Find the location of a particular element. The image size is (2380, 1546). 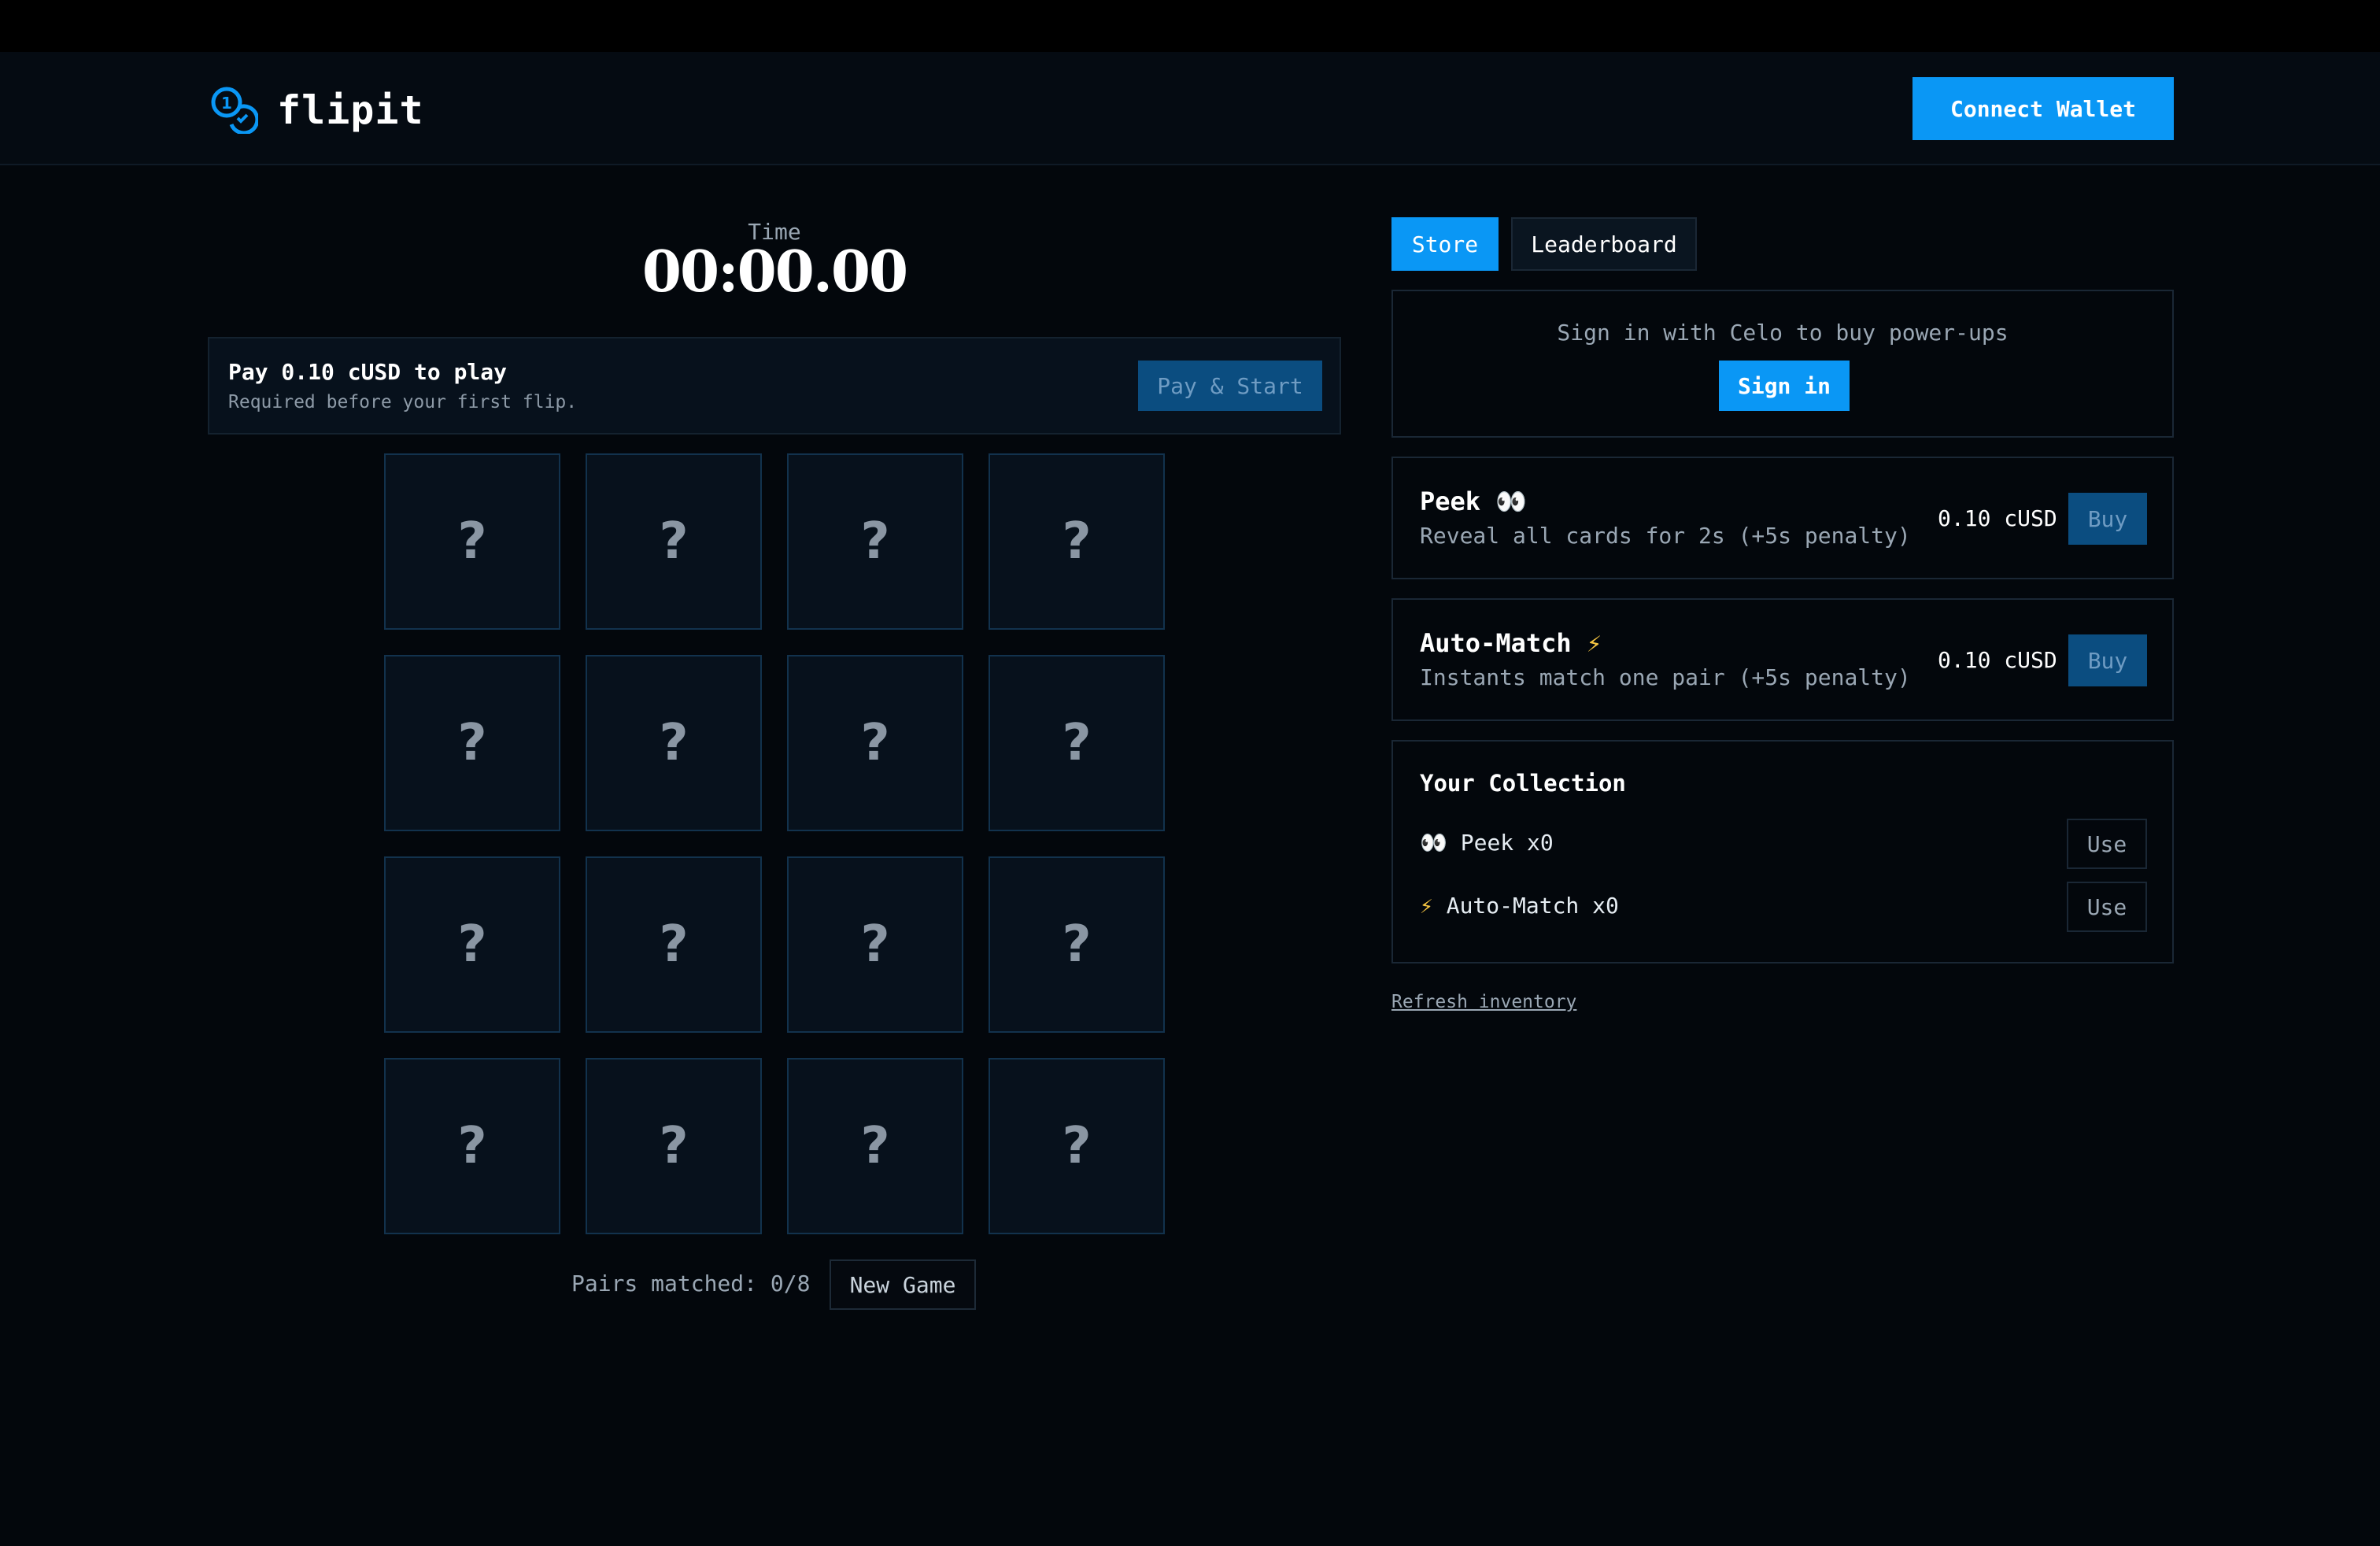

window-top-bar is located at coordinates (1190, 26).